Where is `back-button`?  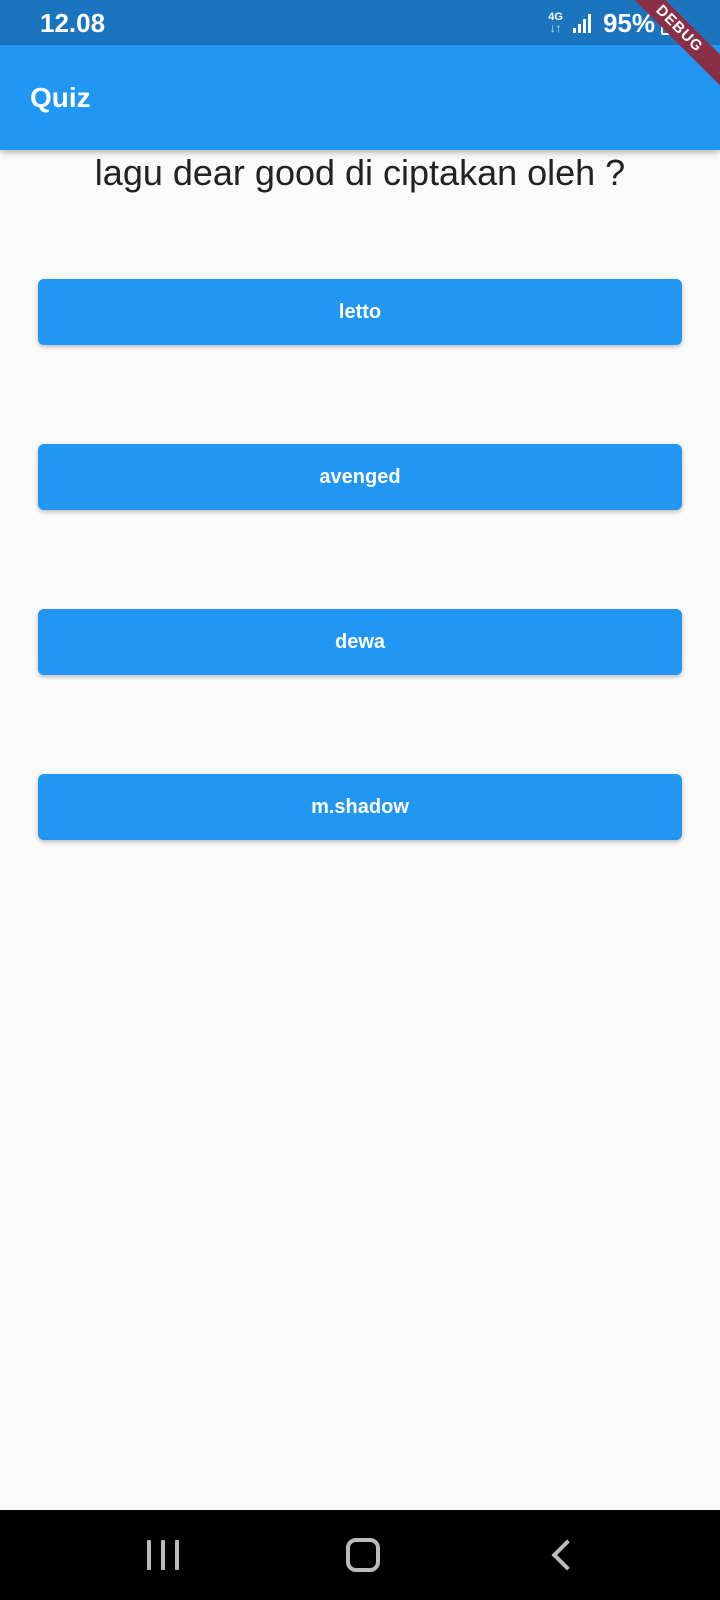
back-button is located at coordinates (563, 1555).